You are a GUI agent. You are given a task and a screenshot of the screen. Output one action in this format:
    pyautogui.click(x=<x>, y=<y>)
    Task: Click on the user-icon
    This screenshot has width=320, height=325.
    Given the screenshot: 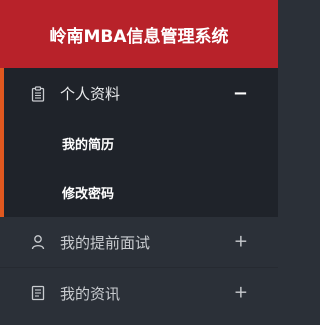 What is the action you would take?
    pyautogui.click(x=38, y=242)
    